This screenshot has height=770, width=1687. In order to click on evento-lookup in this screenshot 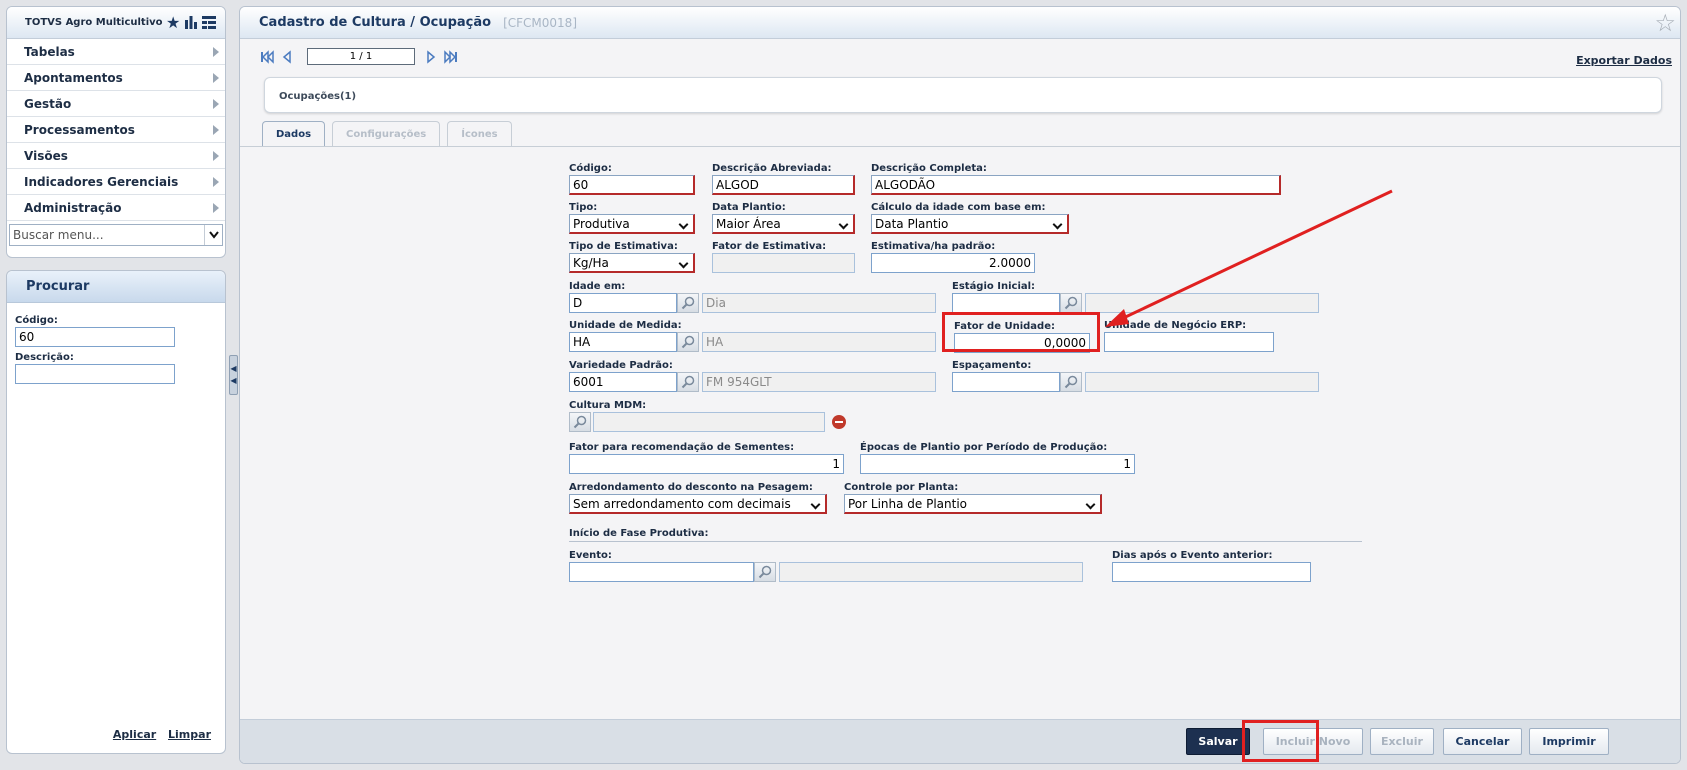, I will do `click(765, 572)`.